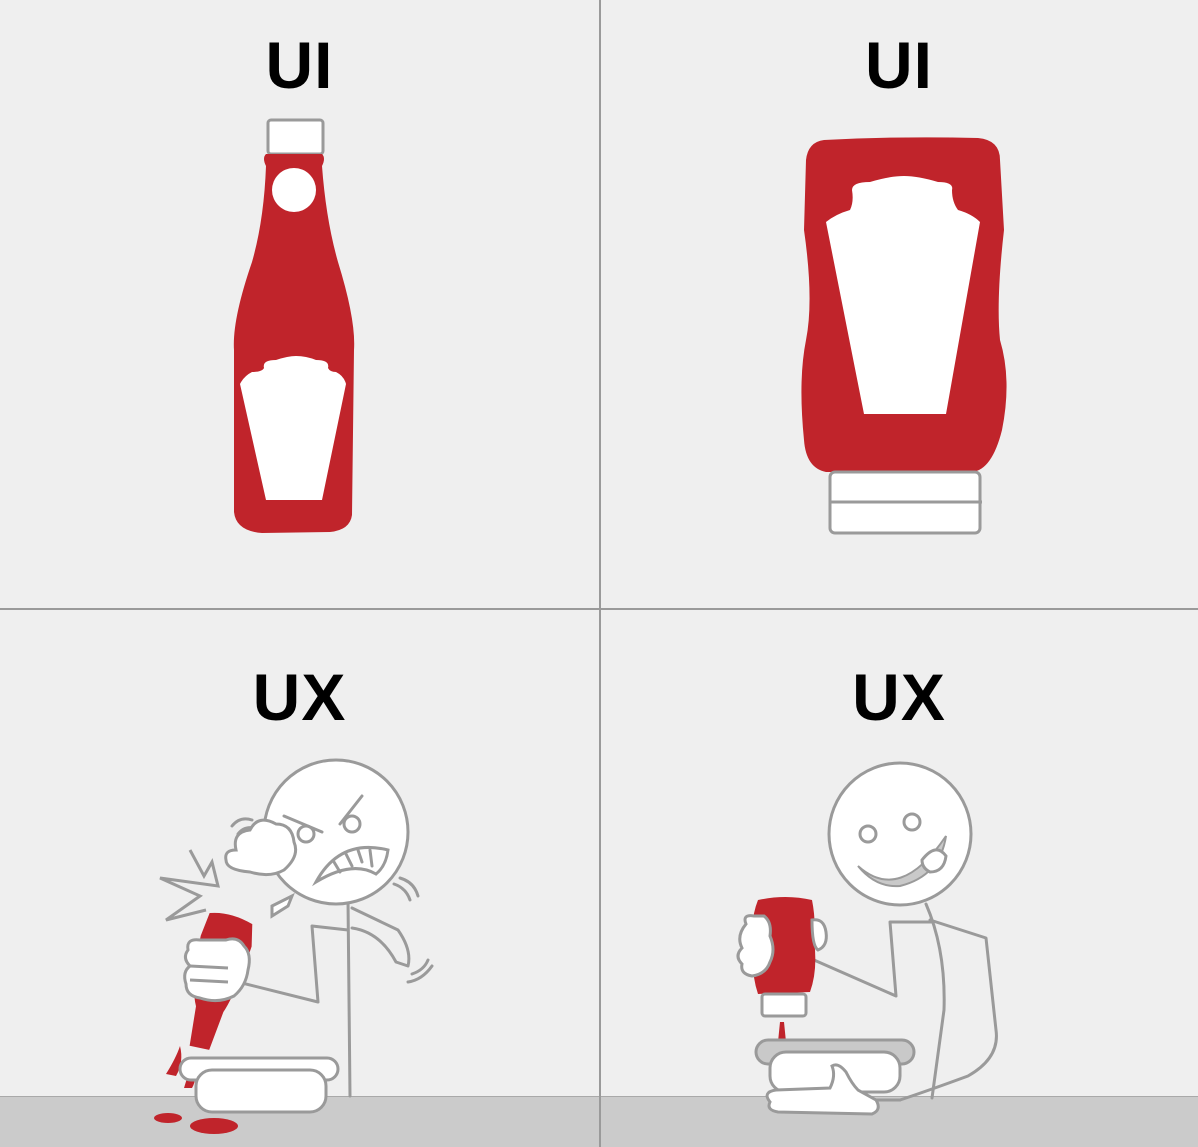 Image resolution: width=1198 pixels, height=1147 pixels. What do you see at coordinates (904, 336) in the screenshot?
I see `squeeze-ketchup-bottle` at bounding box center [904, 336].